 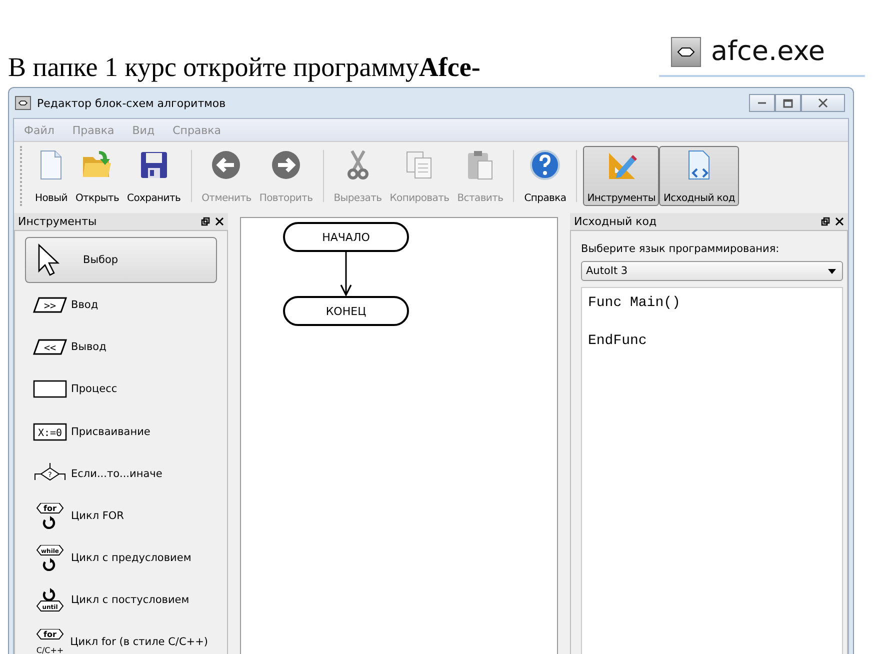 What do you see at coordinates (762, 103) in the screenshot?
I see `minimize-icon` at bounding box center [762, 103].